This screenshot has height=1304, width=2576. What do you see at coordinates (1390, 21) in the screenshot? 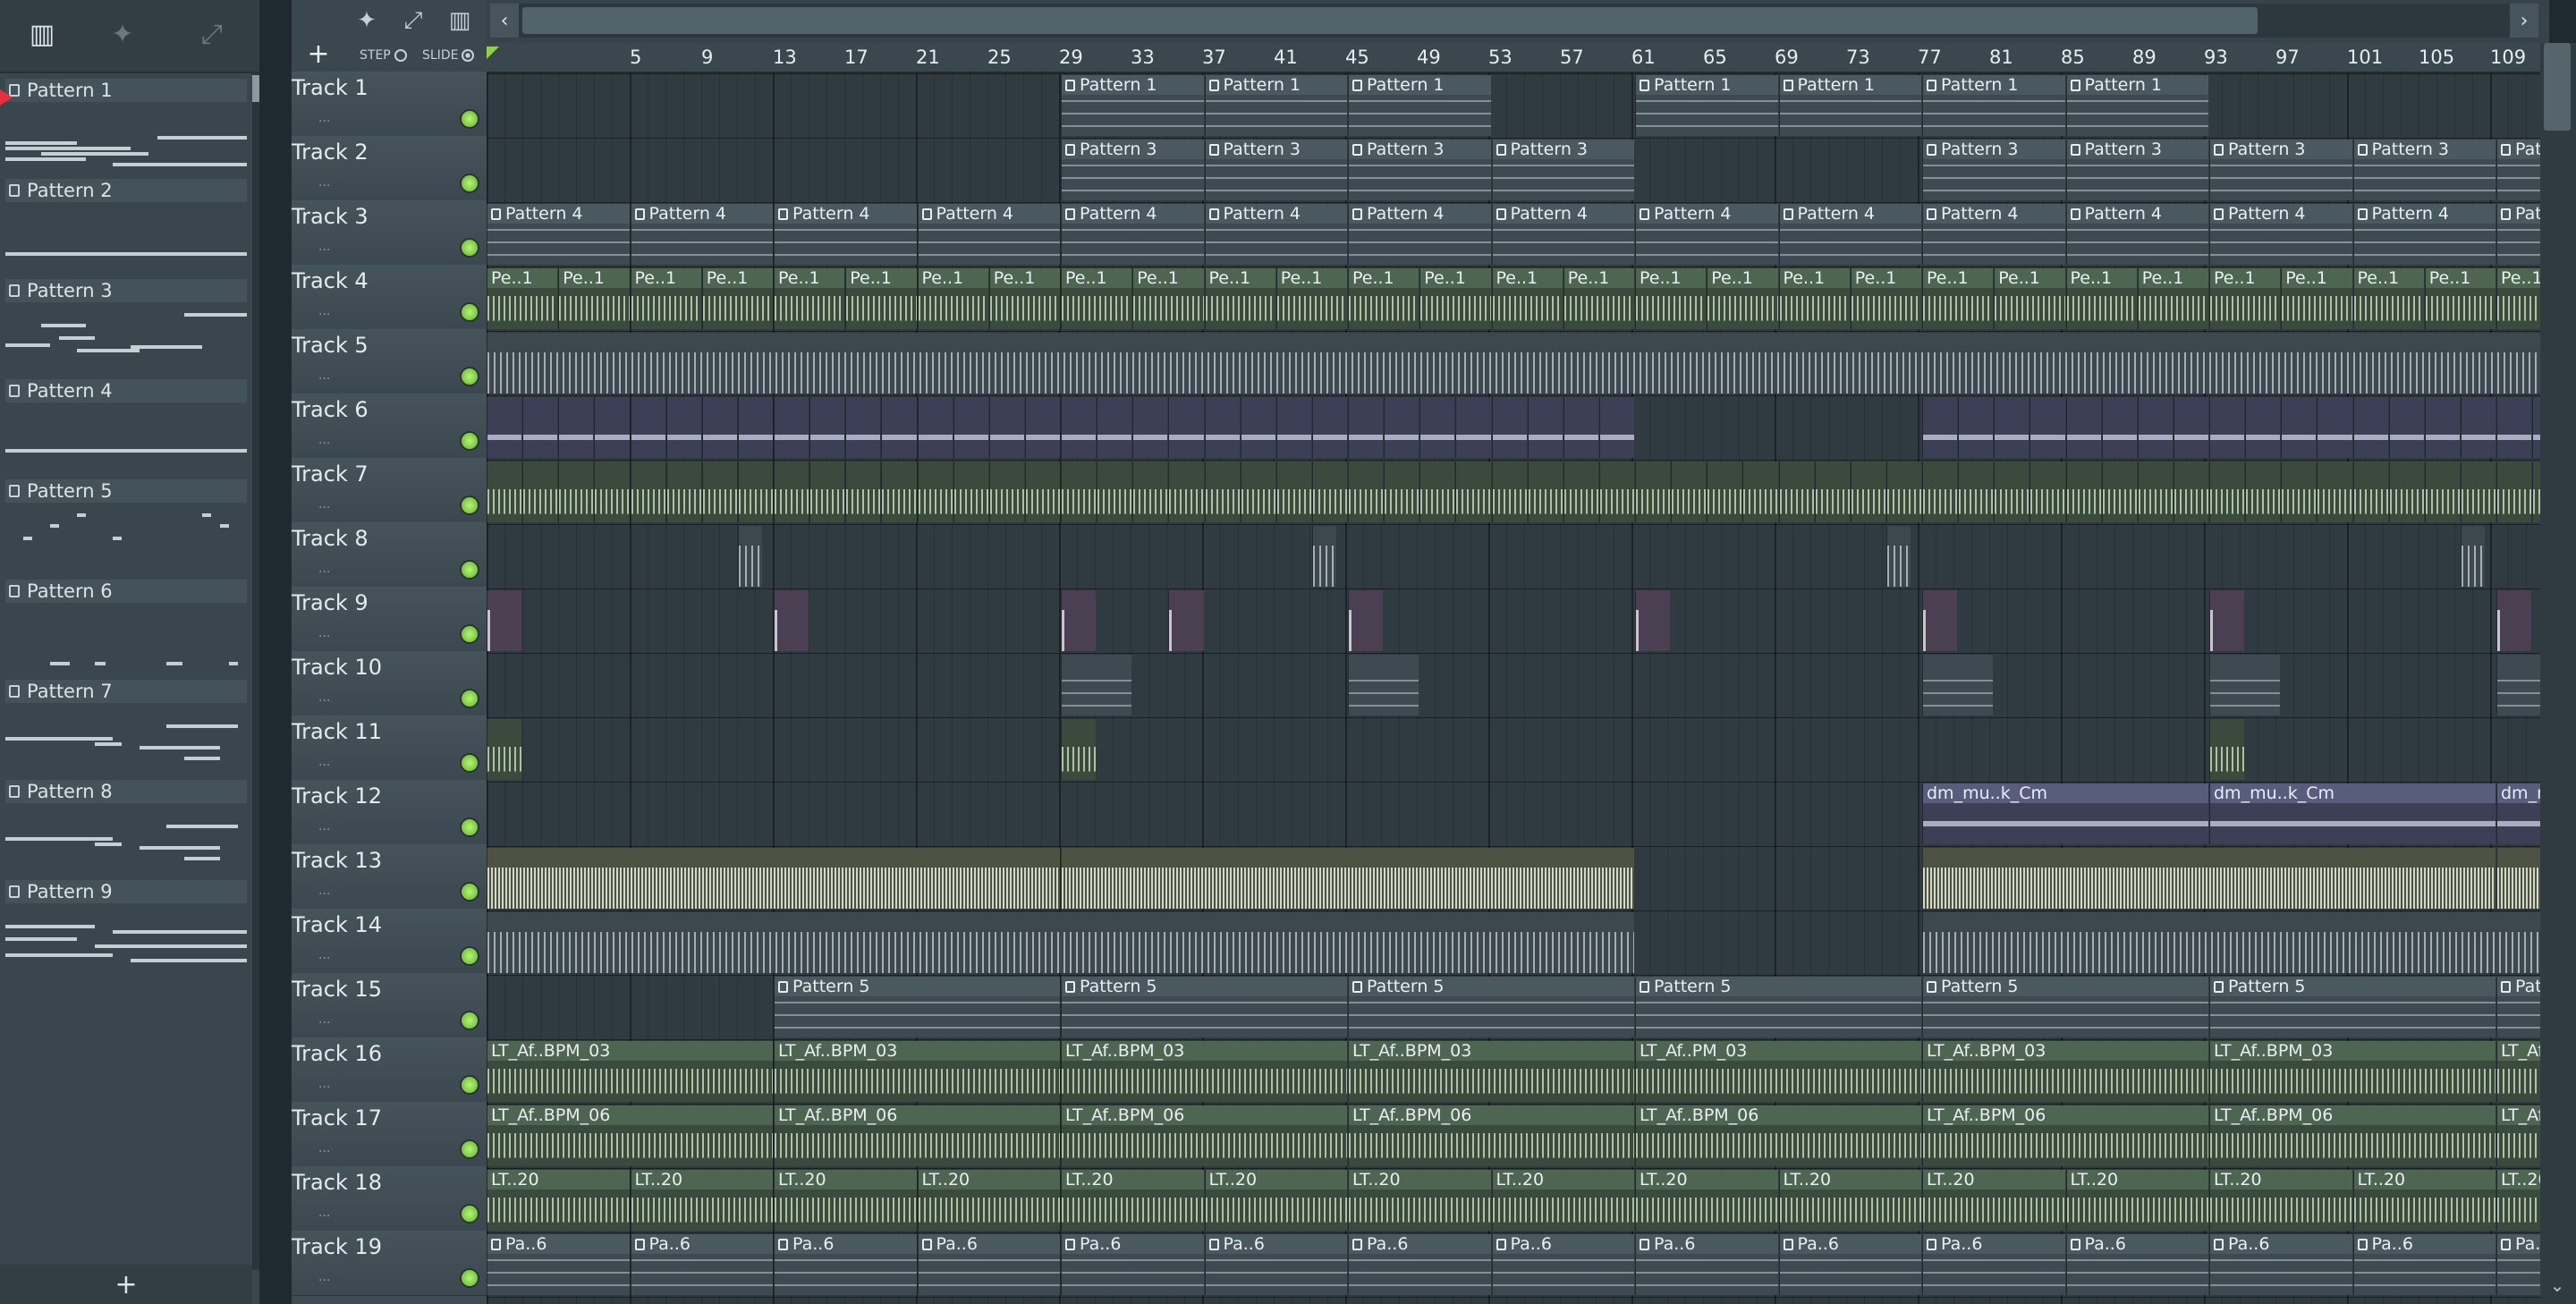
I see `overview-scroll-thumb` at bounding box center [1390, 21].